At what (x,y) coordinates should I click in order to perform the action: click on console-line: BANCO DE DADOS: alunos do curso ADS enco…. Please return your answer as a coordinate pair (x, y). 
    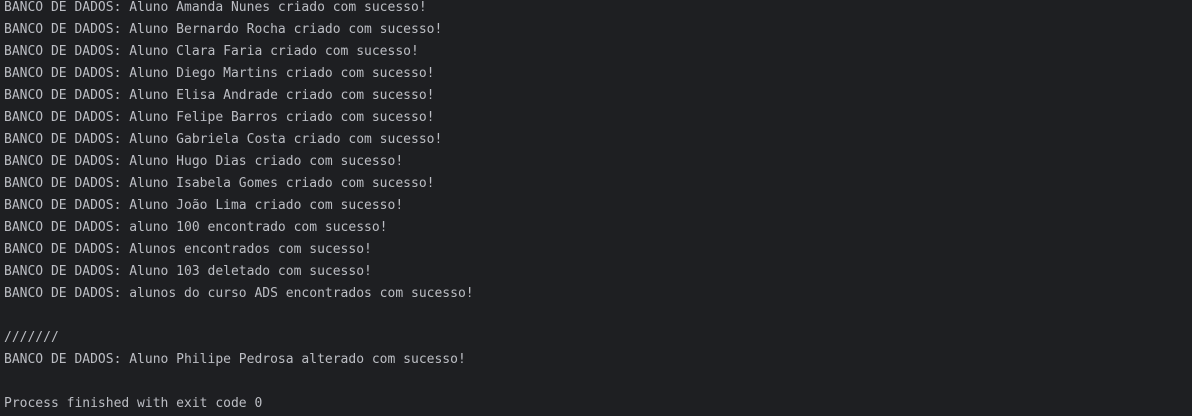
    Looking at the image, I should click on (239, 293).